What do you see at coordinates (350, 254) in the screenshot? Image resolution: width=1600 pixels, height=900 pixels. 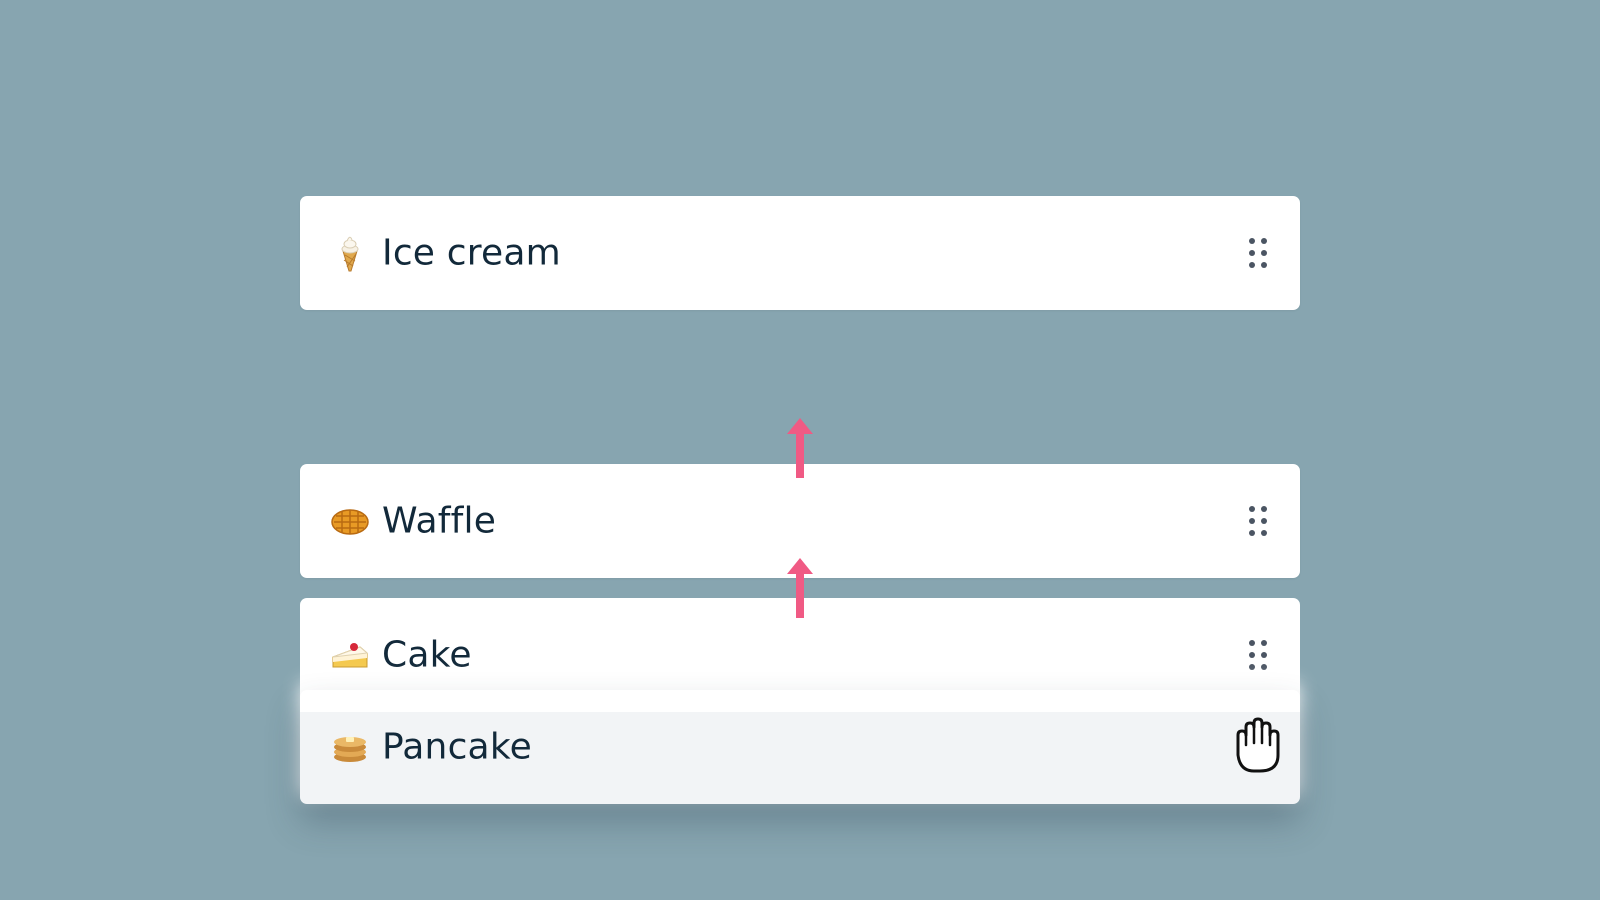 I see `ice-cream-icon` at bounding box center [350, 254].